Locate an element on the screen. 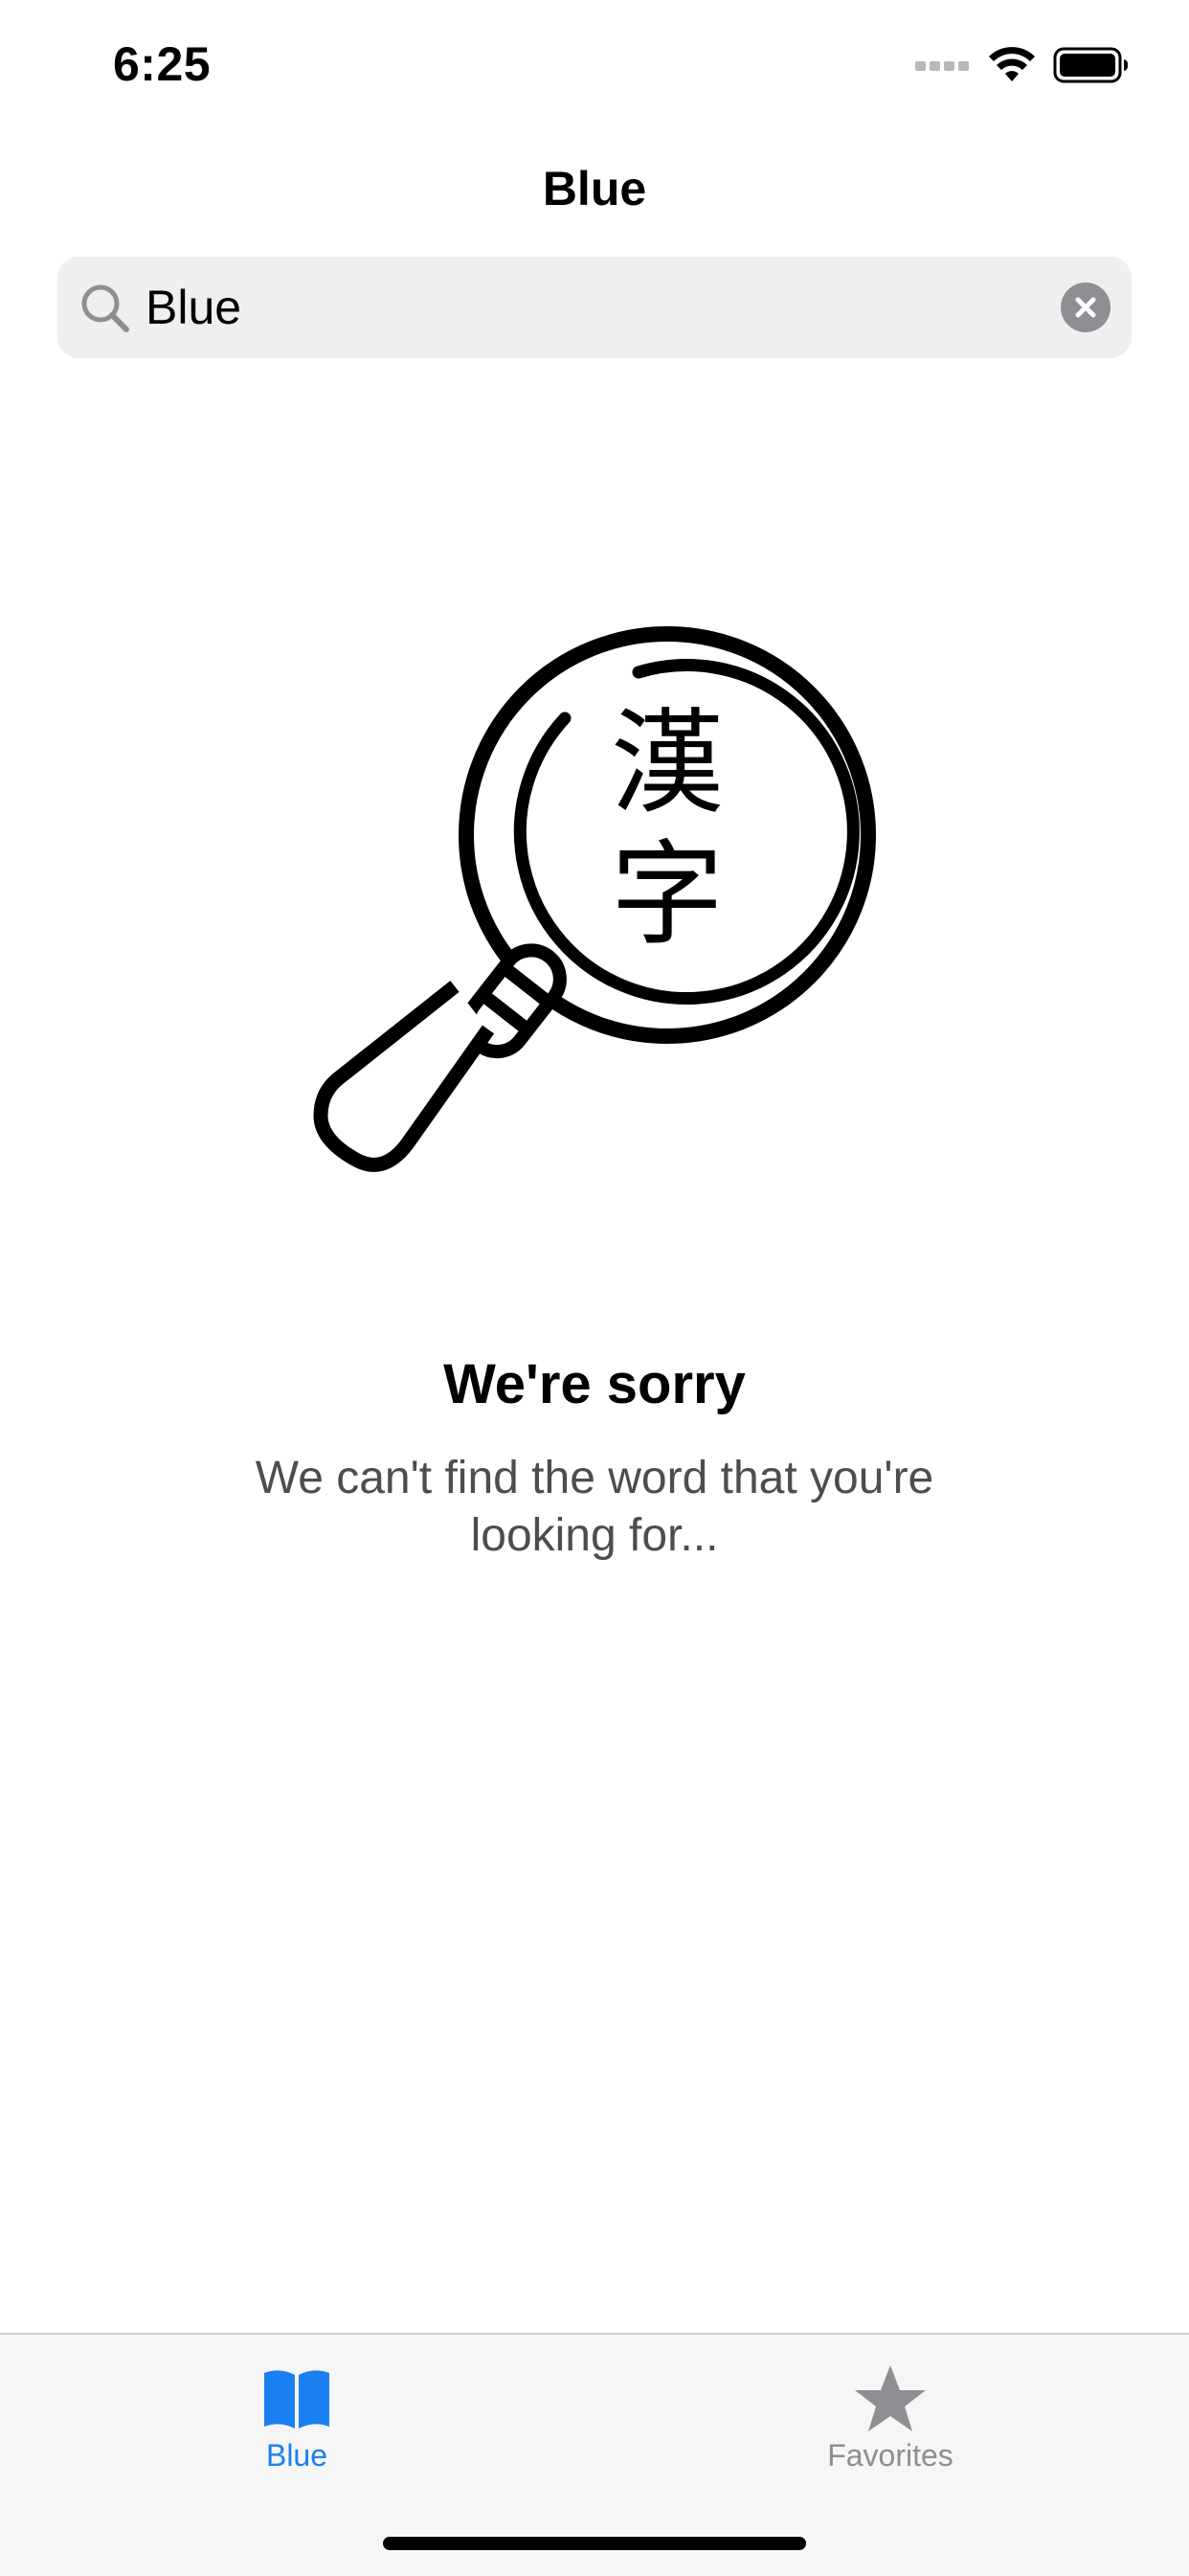 The height and width of the screenshot is (2576, 1189). kanji-character-1: 漢 is located at coordinates (667, 763).